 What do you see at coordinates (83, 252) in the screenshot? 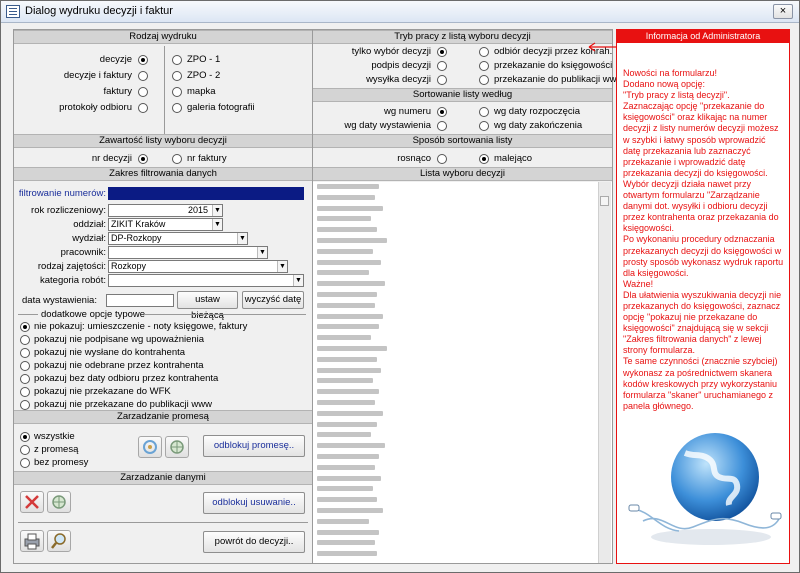
I see `pracownik-label: pracownik:` at bounding box center [83, 252].